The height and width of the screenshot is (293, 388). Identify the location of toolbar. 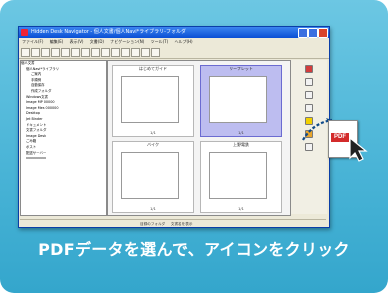
(174, 52).